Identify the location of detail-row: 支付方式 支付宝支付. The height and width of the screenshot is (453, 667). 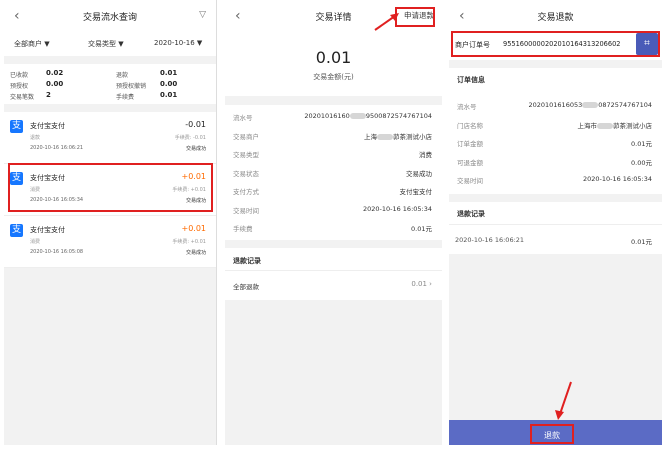
(333, 190).